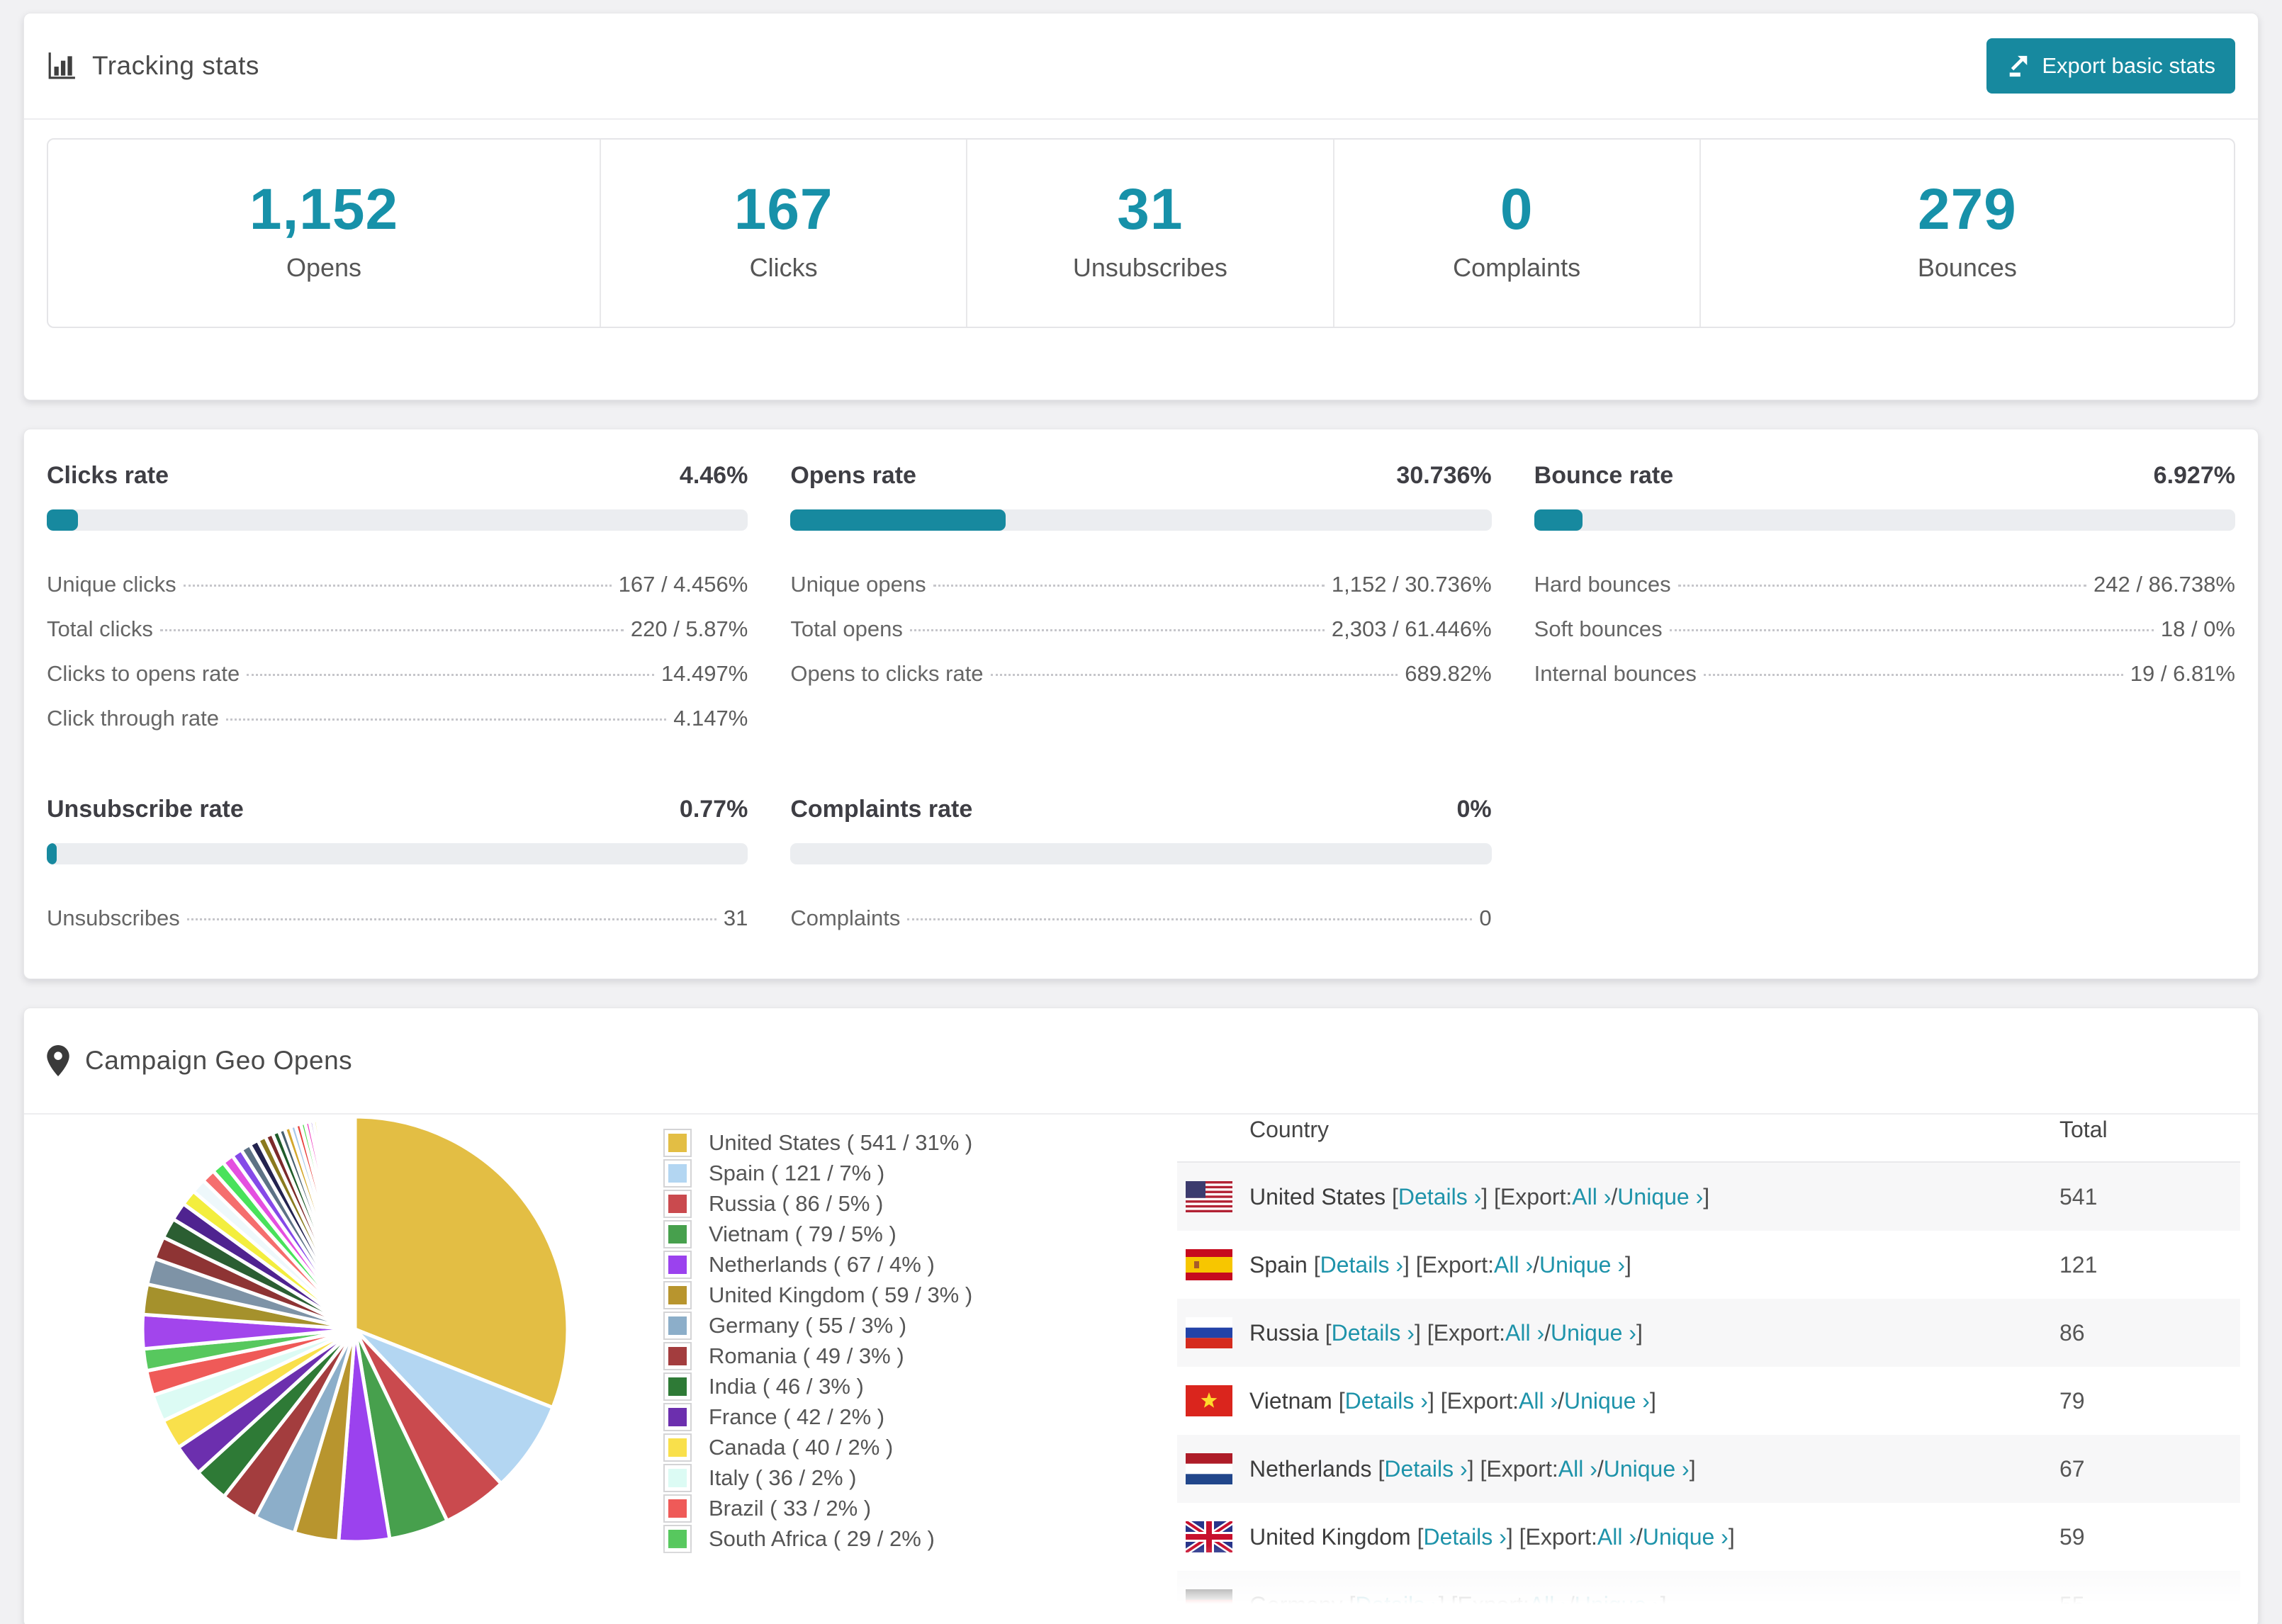  Describe the element at coordinates (817, 1325) in the screenshot. I see `legend-item-germany: Germany ( 55 / 3% )` at that location.